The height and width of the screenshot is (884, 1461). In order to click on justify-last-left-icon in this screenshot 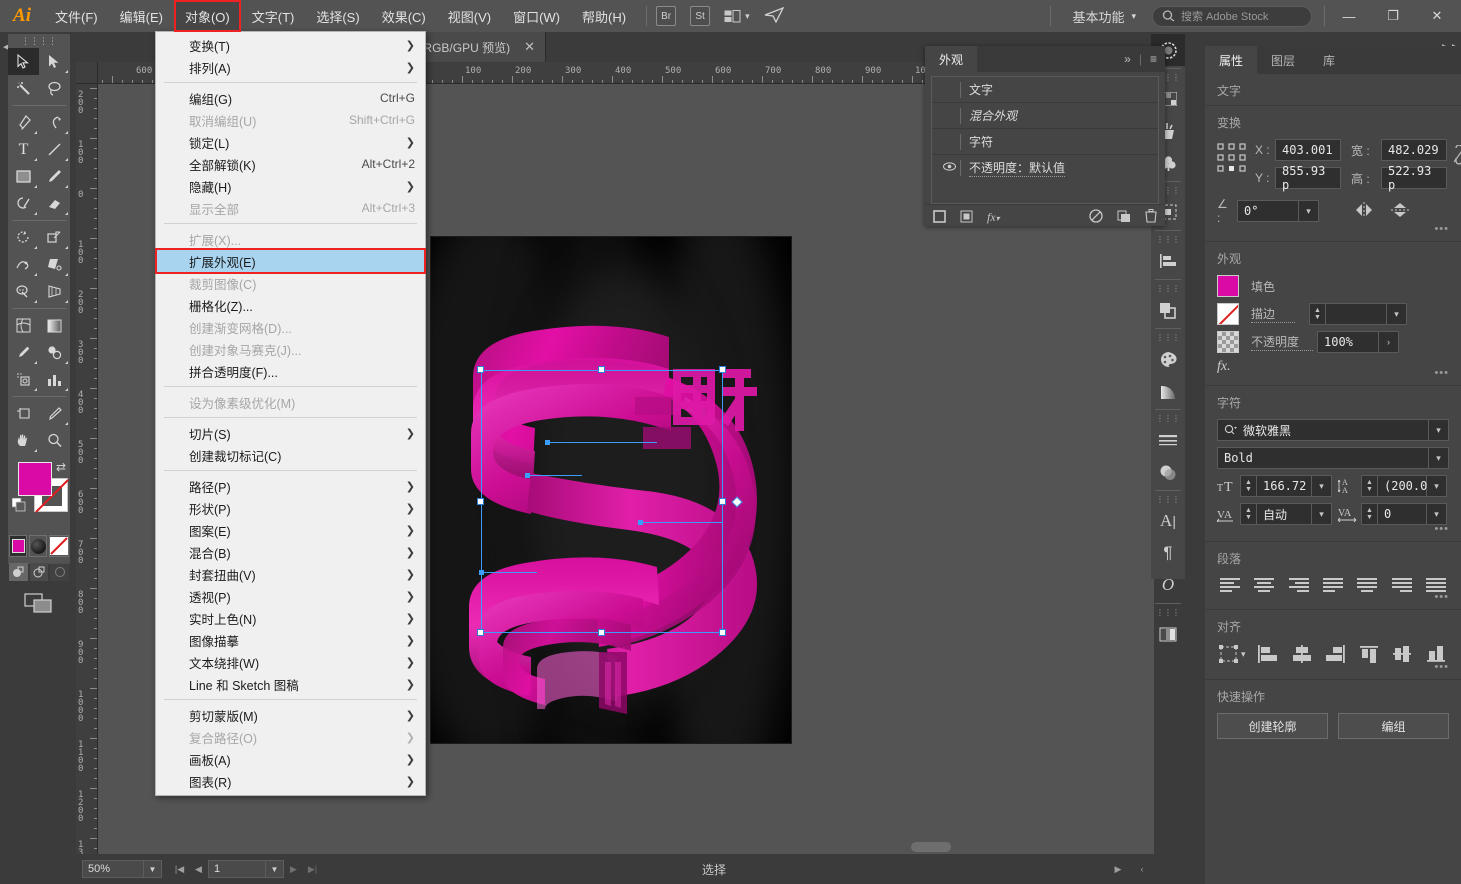, I will do `click(1333, 585)`.